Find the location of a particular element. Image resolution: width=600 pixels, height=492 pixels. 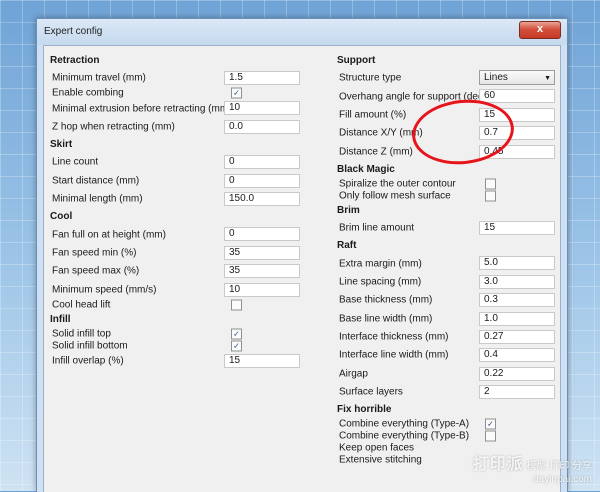

setting-label: Solid infill top is located at coordinates (81, 334).